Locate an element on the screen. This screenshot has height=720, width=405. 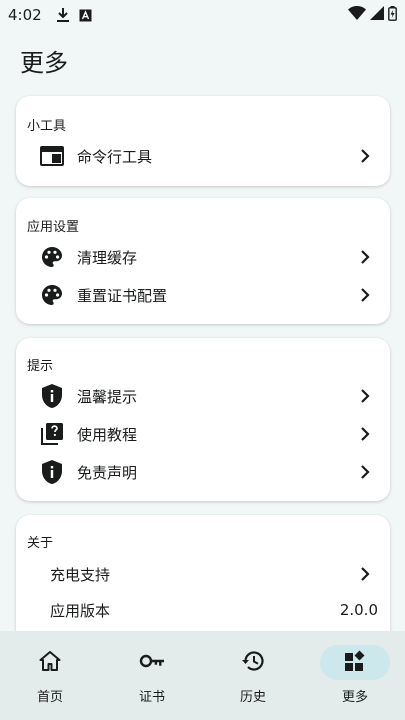
nav-home: 首页 is located at coordinates (50, 675).